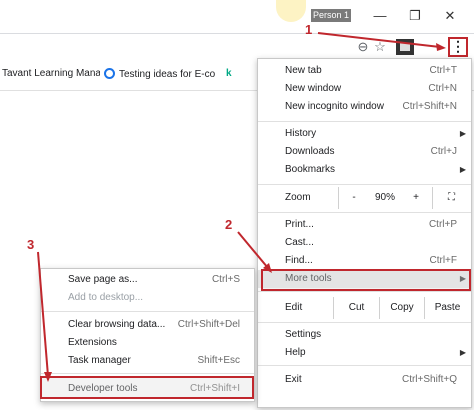  I want to click on menu-item-history: History ▶, so click(364, 134).